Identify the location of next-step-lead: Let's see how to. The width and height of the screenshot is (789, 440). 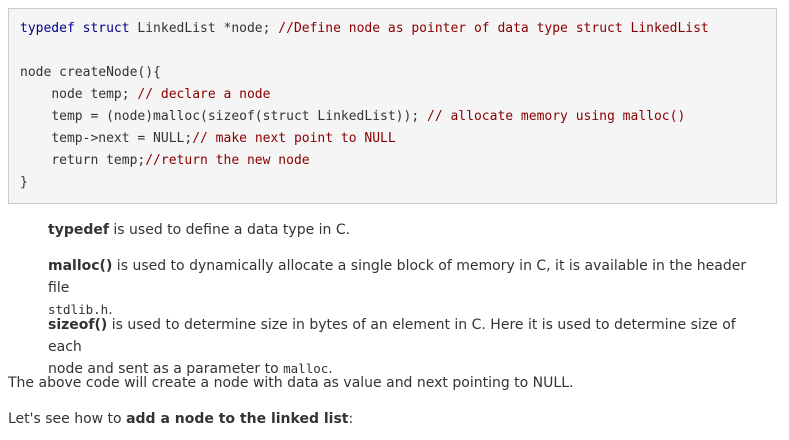
(67, 419).